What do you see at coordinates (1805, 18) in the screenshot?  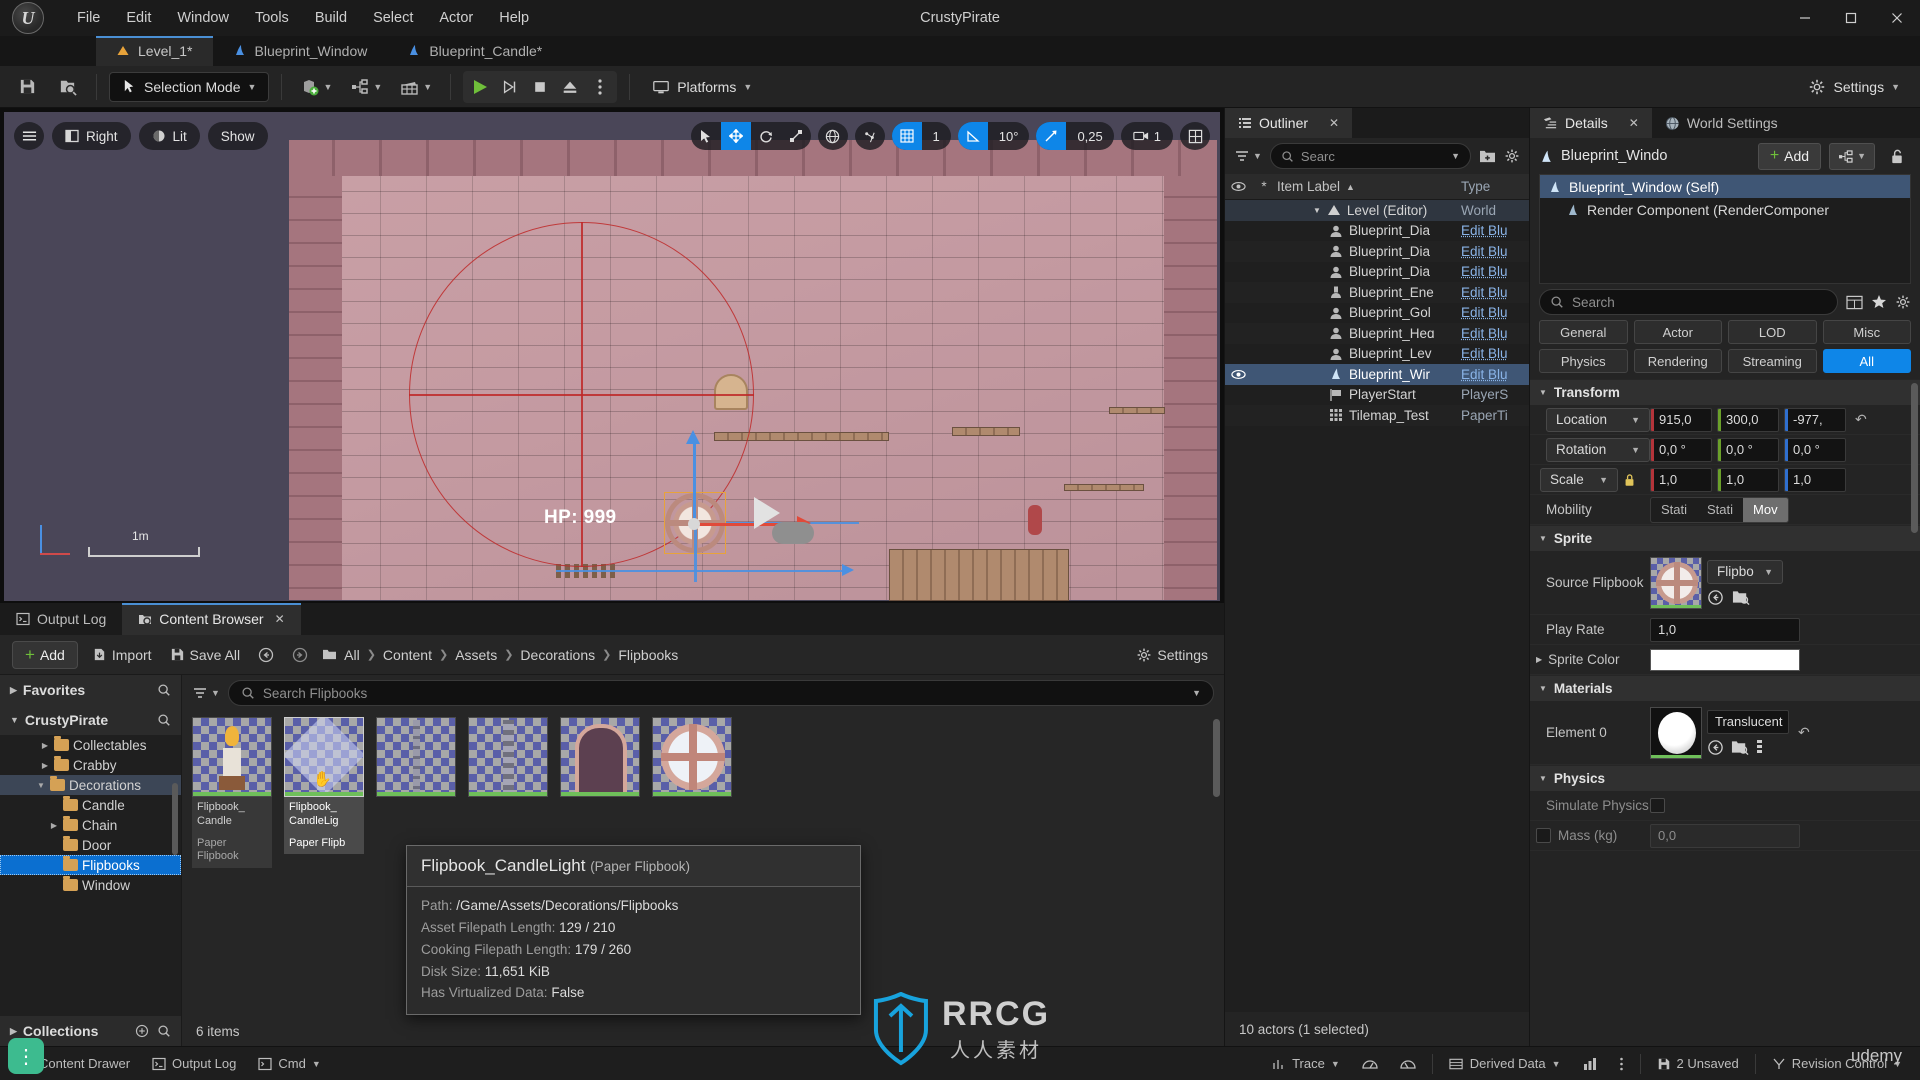 I see `minimize-button` at bounding box center [1805, 18].